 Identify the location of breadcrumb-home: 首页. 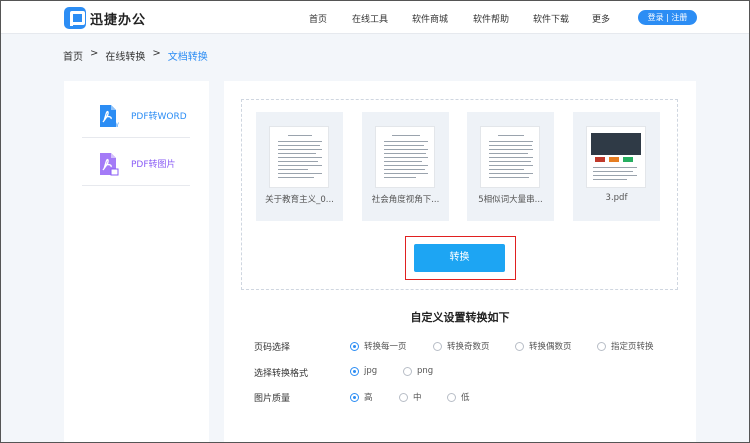
(73, 55).